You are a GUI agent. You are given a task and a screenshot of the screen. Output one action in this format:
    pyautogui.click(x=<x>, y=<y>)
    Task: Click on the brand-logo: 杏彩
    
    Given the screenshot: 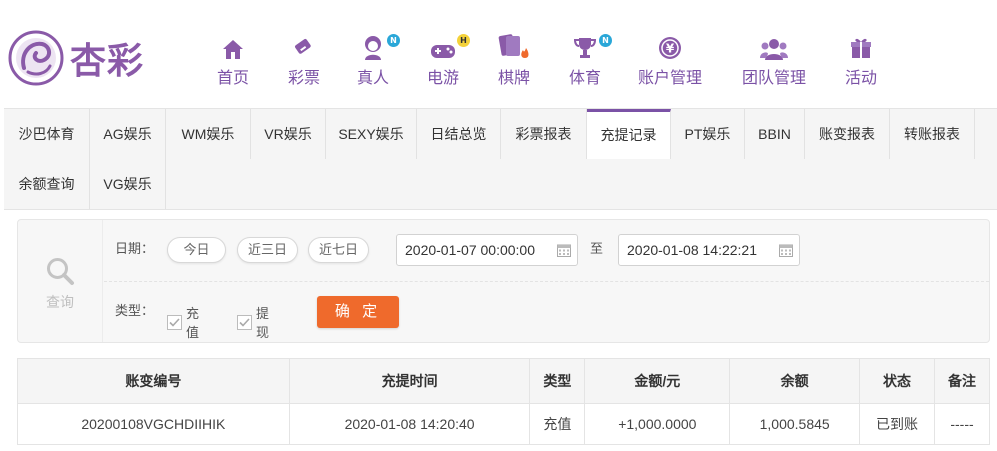 What is the action you would take?
    pyautogui.click(x=86, y=58)
    